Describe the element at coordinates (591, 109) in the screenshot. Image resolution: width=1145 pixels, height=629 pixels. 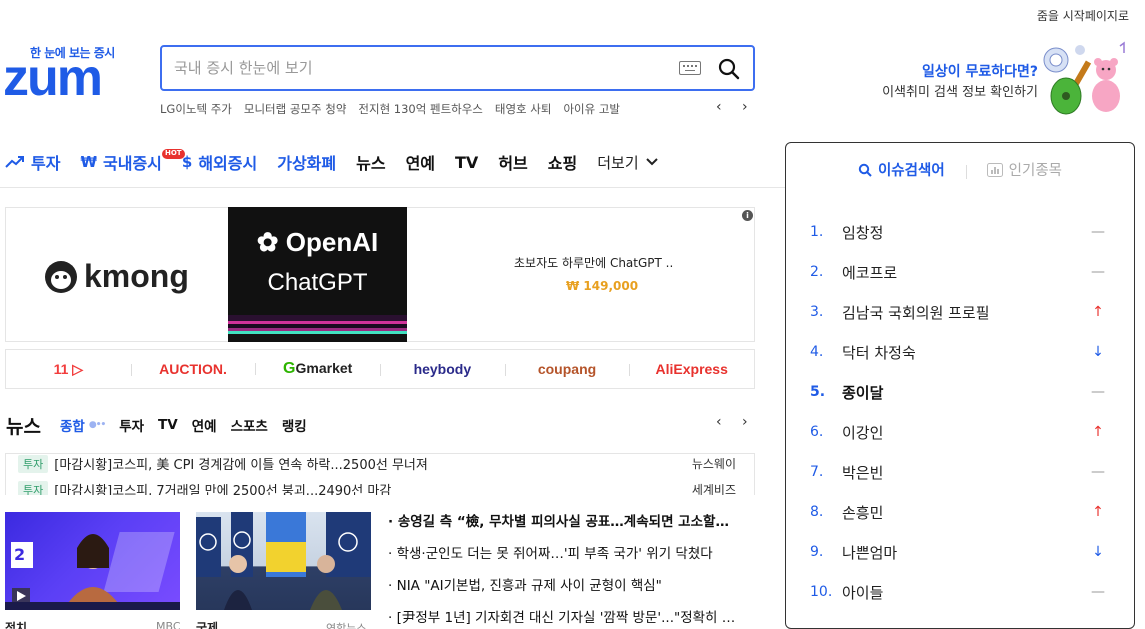
I see `trending-link: 아이유 고발` at that location.